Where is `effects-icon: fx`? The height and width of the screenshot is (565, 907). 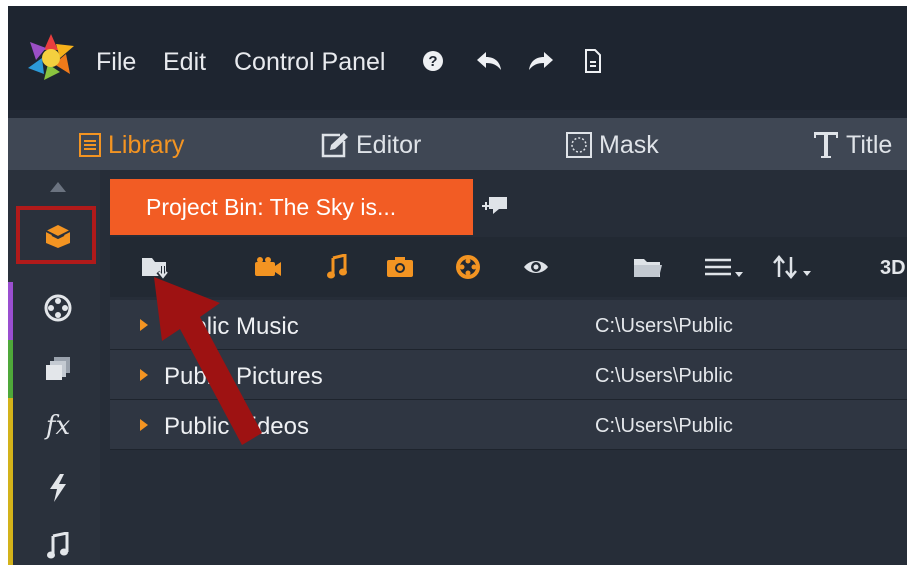
effects-icon: fx is located at coordinates (58, 426).